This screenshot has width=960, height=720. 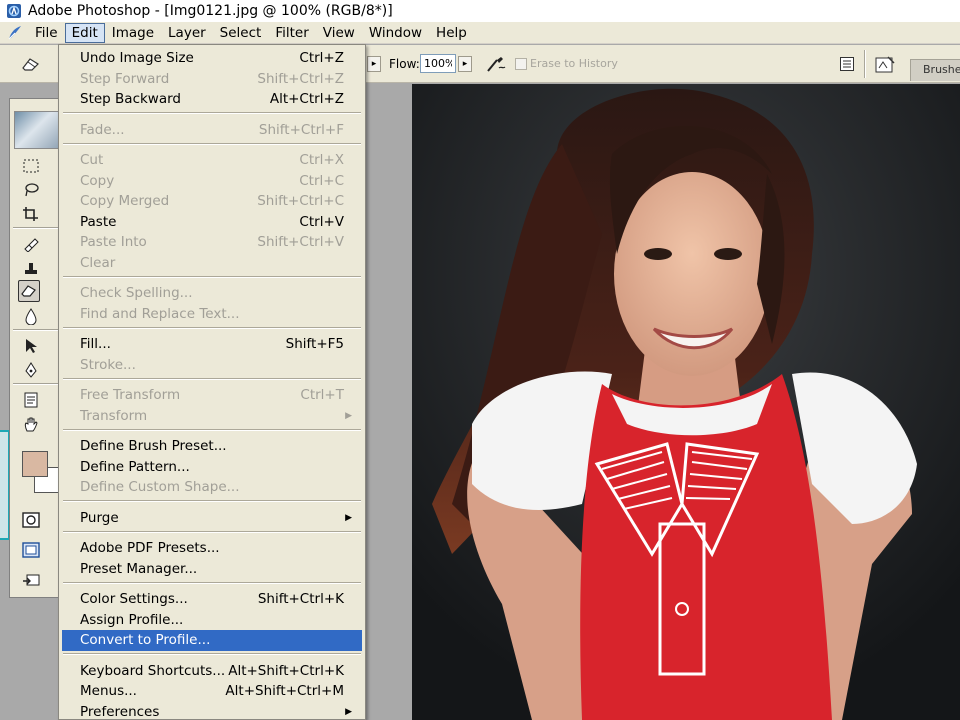 What do you see at coordinates (322, 395) in the screenshot?
I see `menu-item-shortcut: Ctrl+T` at bounding box center [322, 395].